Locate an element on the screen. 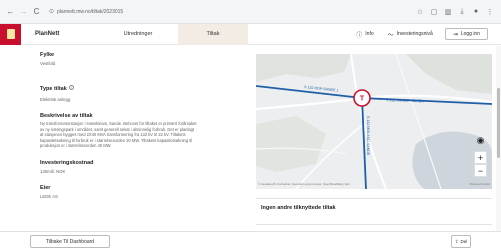 The width and height of the screenshot is (501, 250). fylke-value: Vestfold is located at coordinates (48, 63).